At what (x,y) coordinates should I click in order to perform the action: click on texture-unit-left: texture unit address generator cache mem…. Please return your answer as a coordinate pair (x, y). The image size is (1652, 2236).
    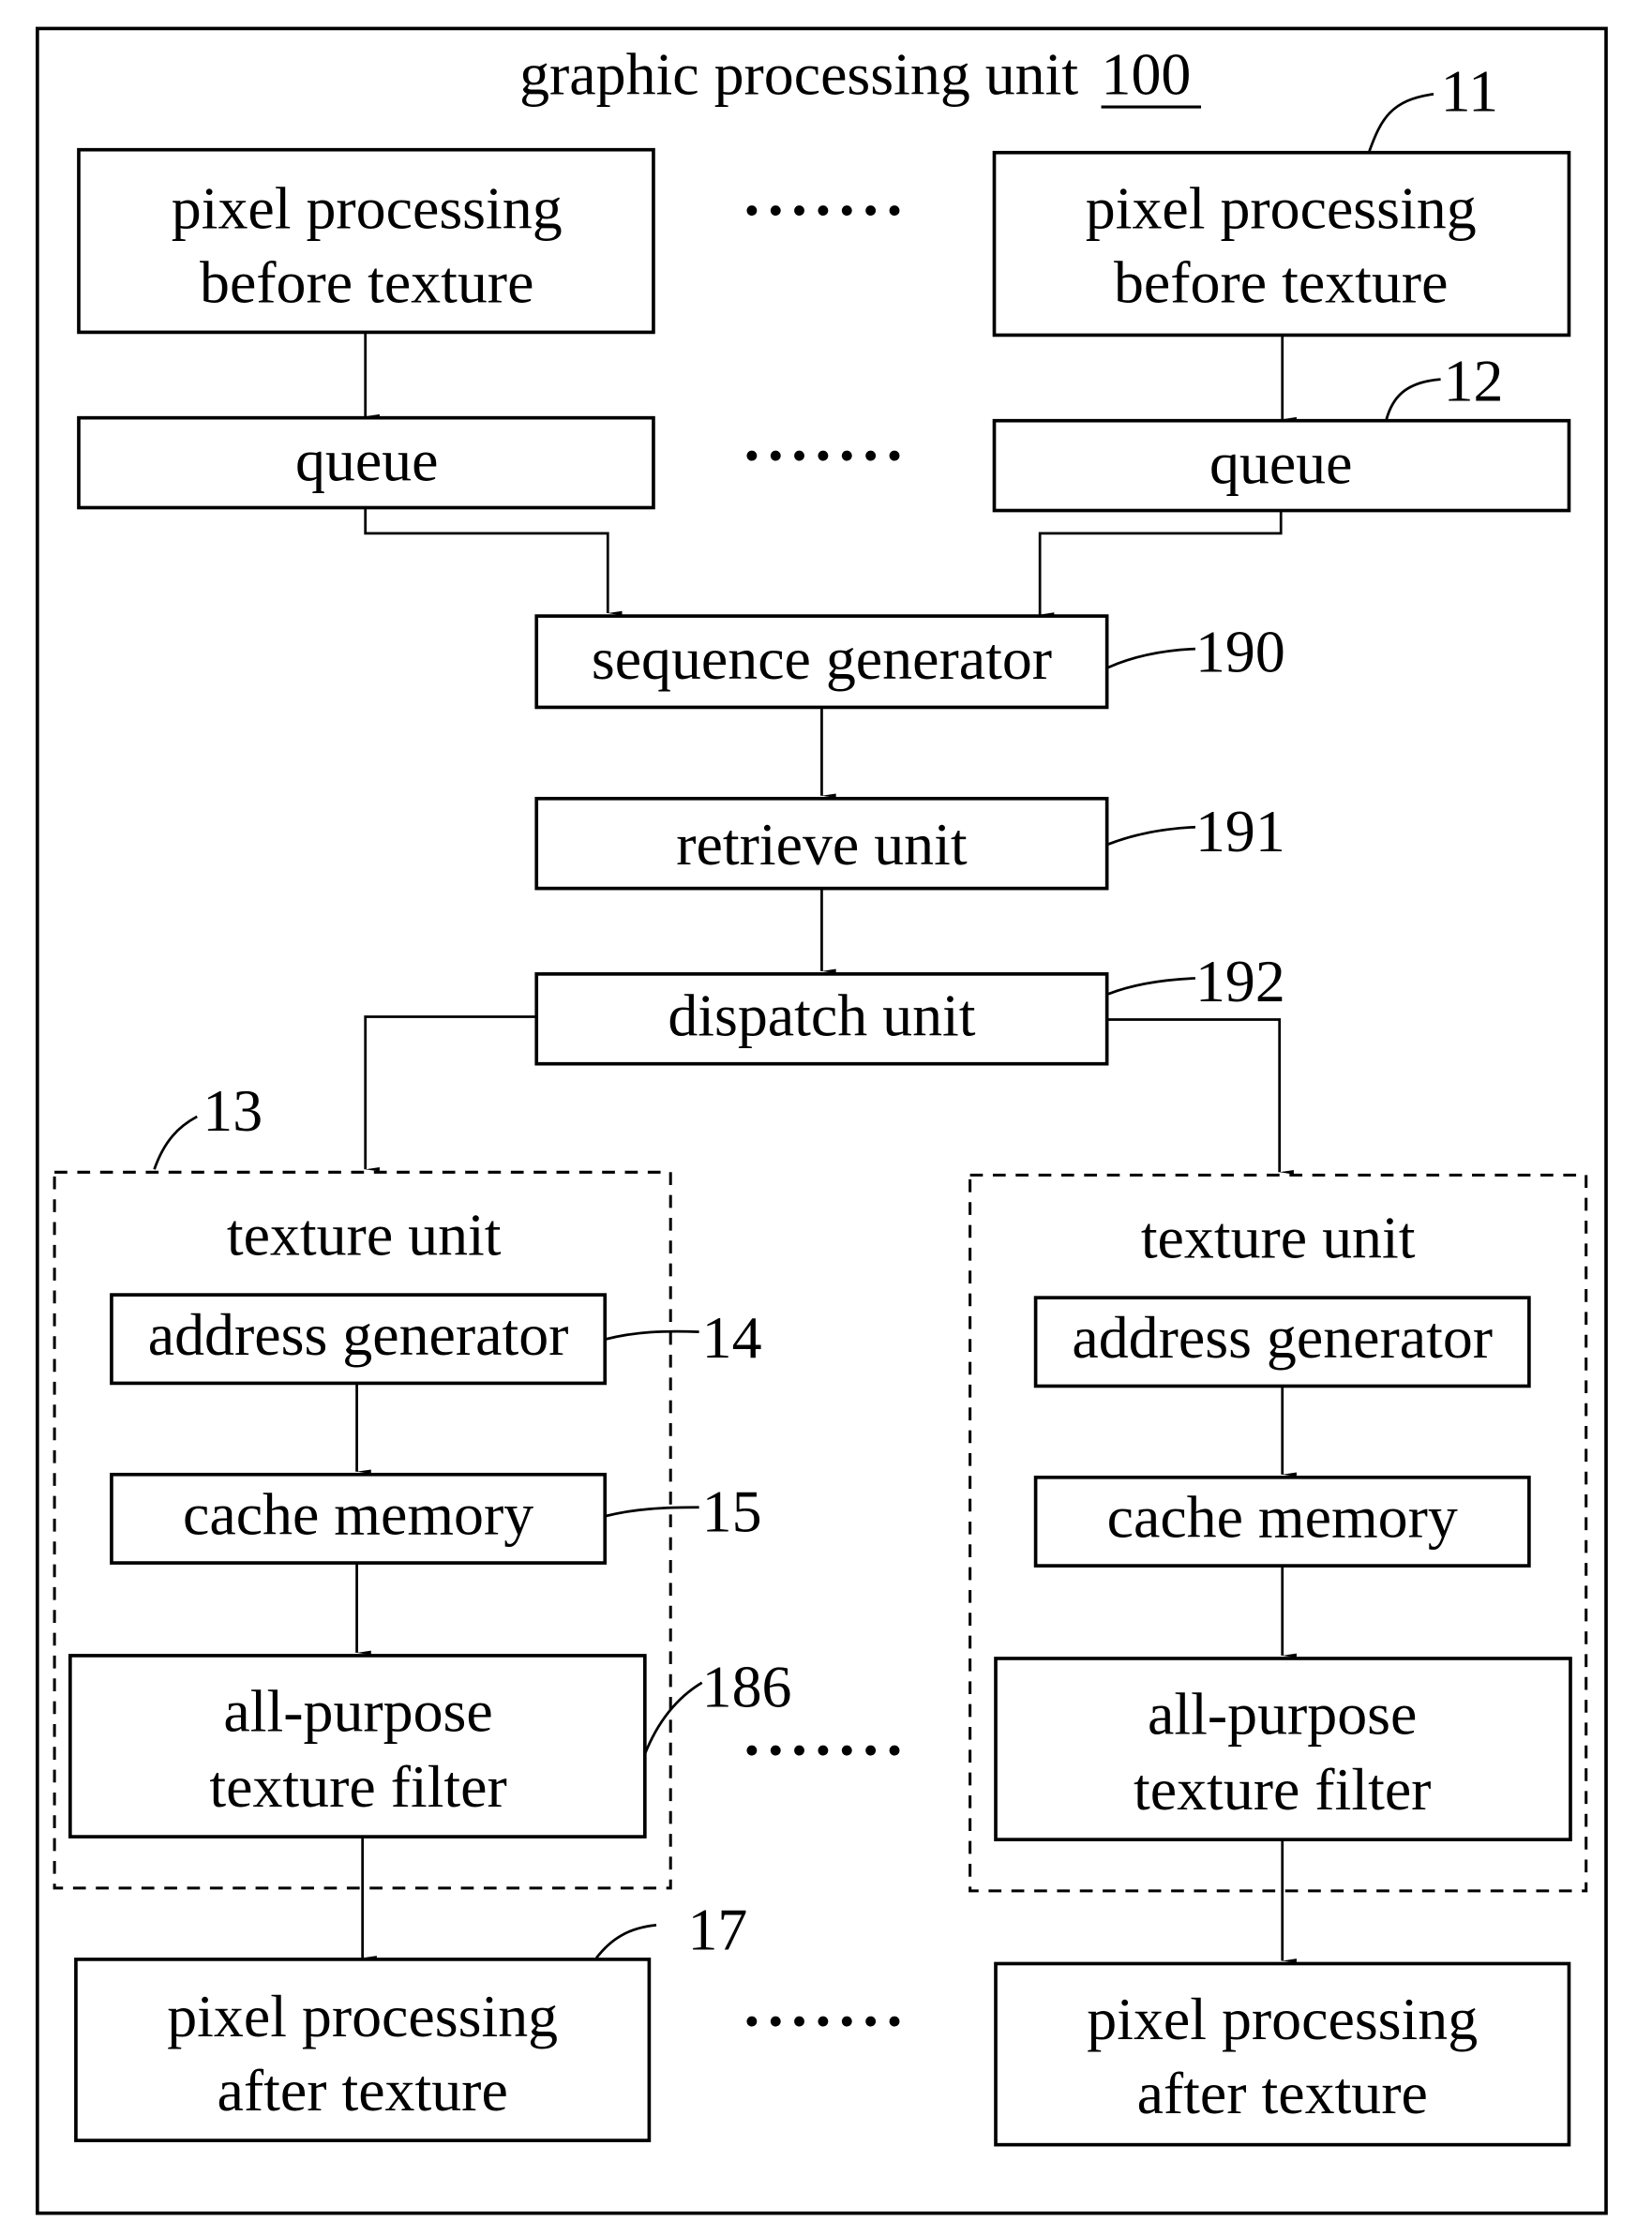
    Looking at the image, I should click on (362, 1530).